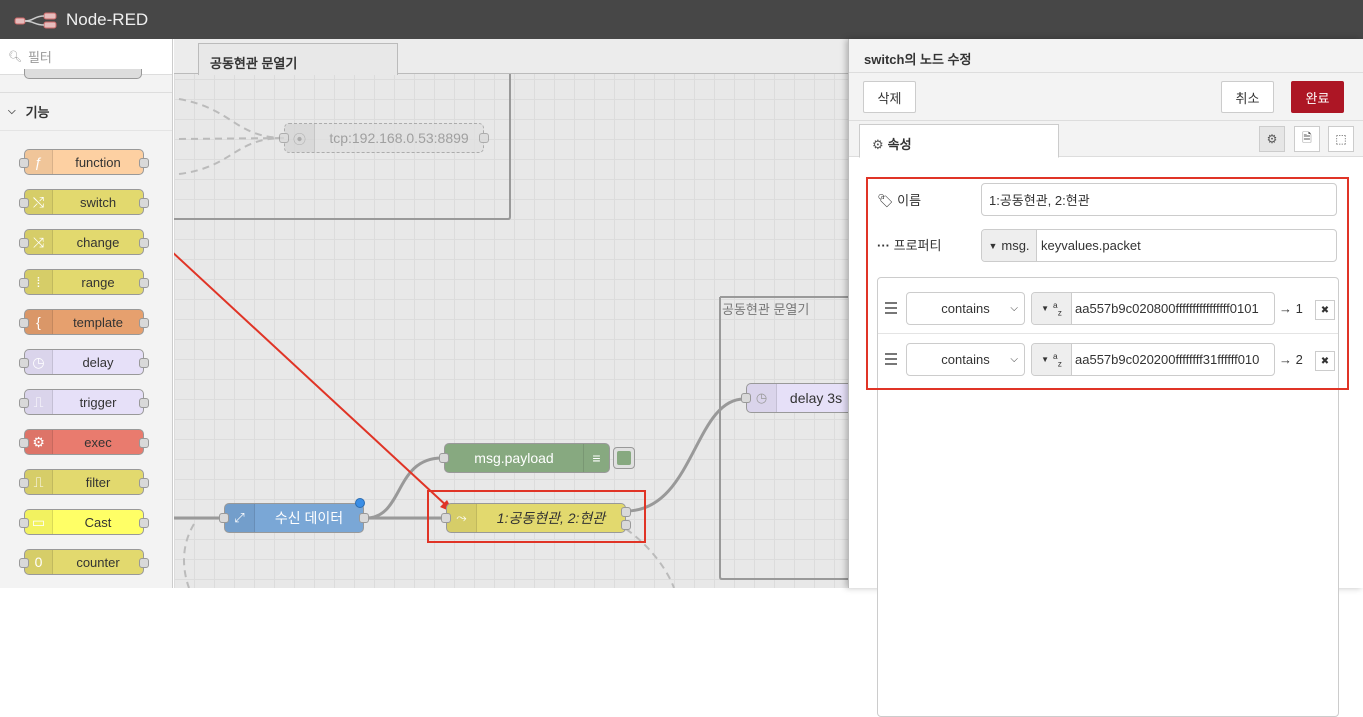 The height and width of the screenshot is (717, 1363). I want to click on palette-node-change: ⤨ change, so click(84, 242).